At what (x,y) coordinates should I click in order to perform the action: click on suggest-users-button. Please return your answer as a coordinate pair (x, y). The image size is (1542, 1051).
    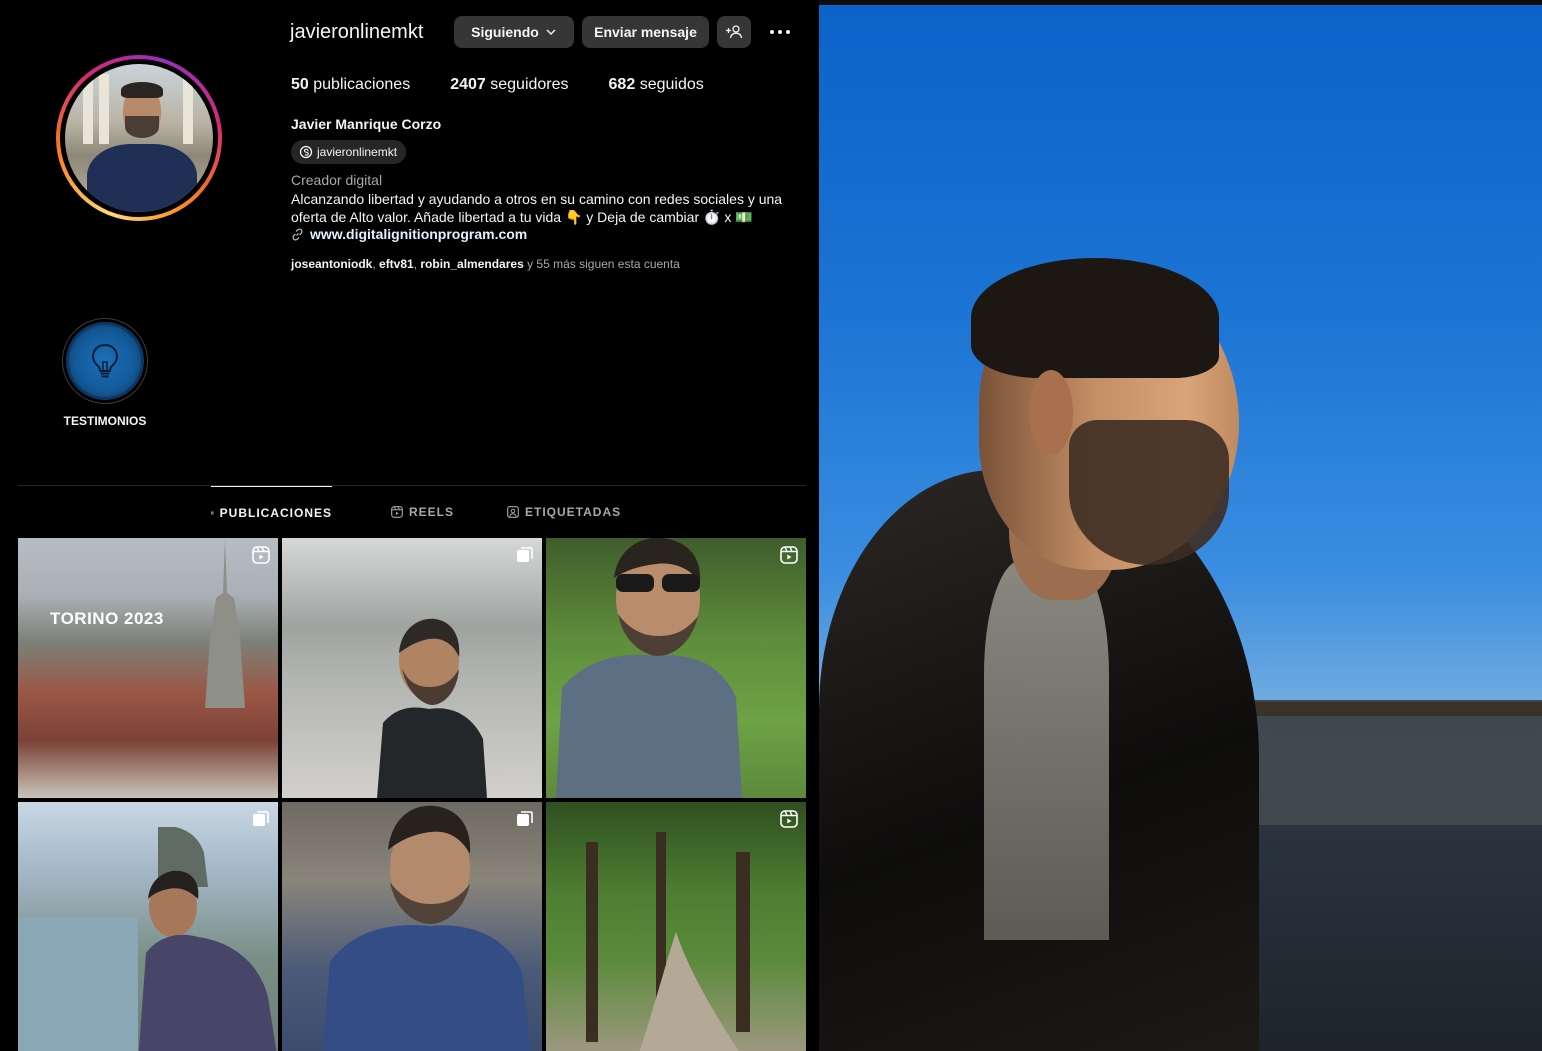
    Looking at the image, I should click on (734, 32).